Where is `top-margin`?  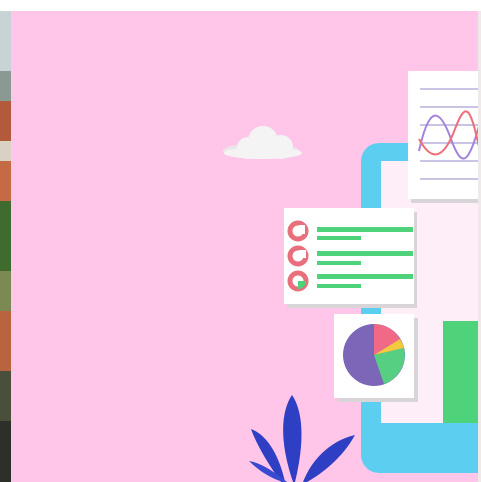 top-margin is located at coordinates (240, 5).